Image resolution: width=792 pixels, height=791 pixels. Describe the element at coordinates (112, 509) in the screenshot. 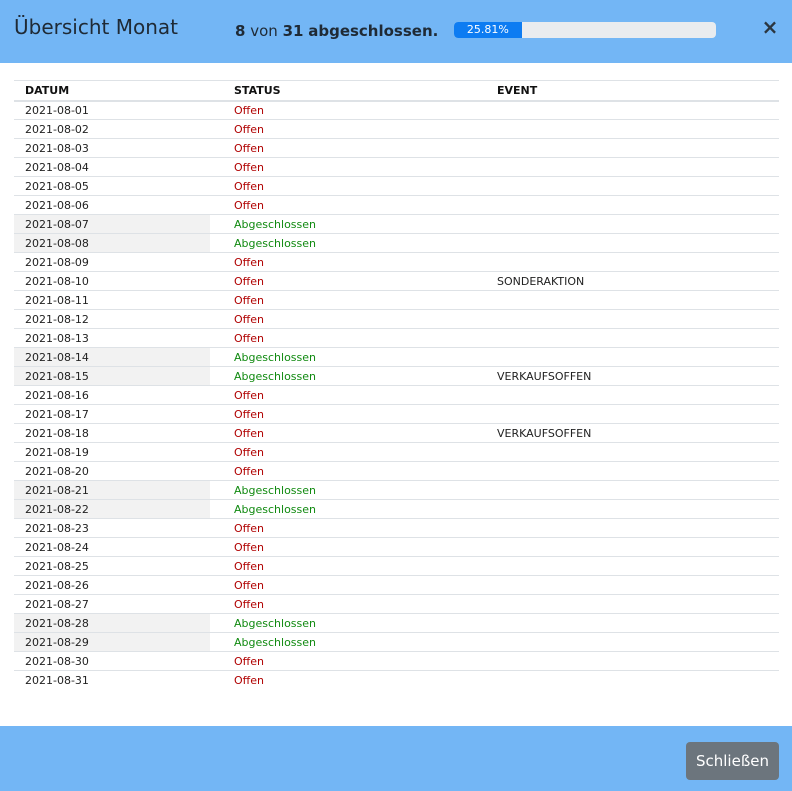

I see `cell-date: 2021-08-22` at that location.